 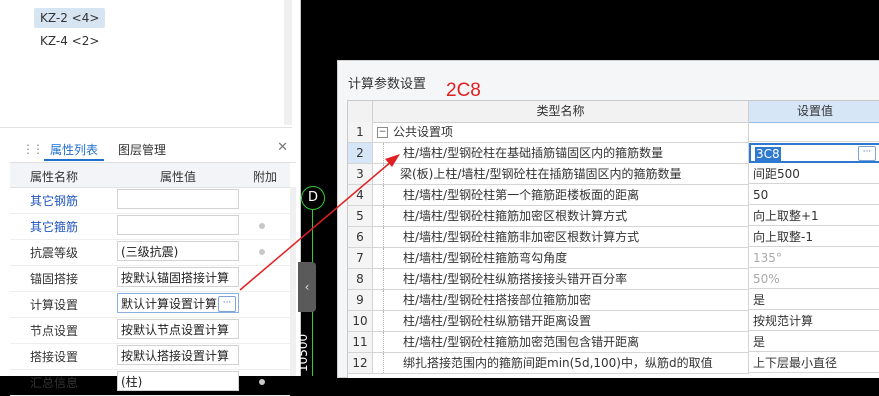 What do you see at coordinates (561, 342) in the screenshot?
I see `type-name-cell: 柱/墙柱/型钢砼柱箍筋加密范围包含错开距离` at bounding box center [561, 342].